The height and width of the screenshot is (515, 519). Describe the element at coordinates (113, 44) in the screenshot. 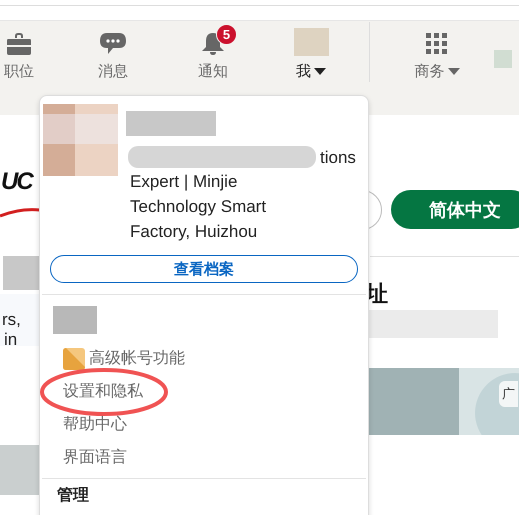

I see `chat-icon` at that location.